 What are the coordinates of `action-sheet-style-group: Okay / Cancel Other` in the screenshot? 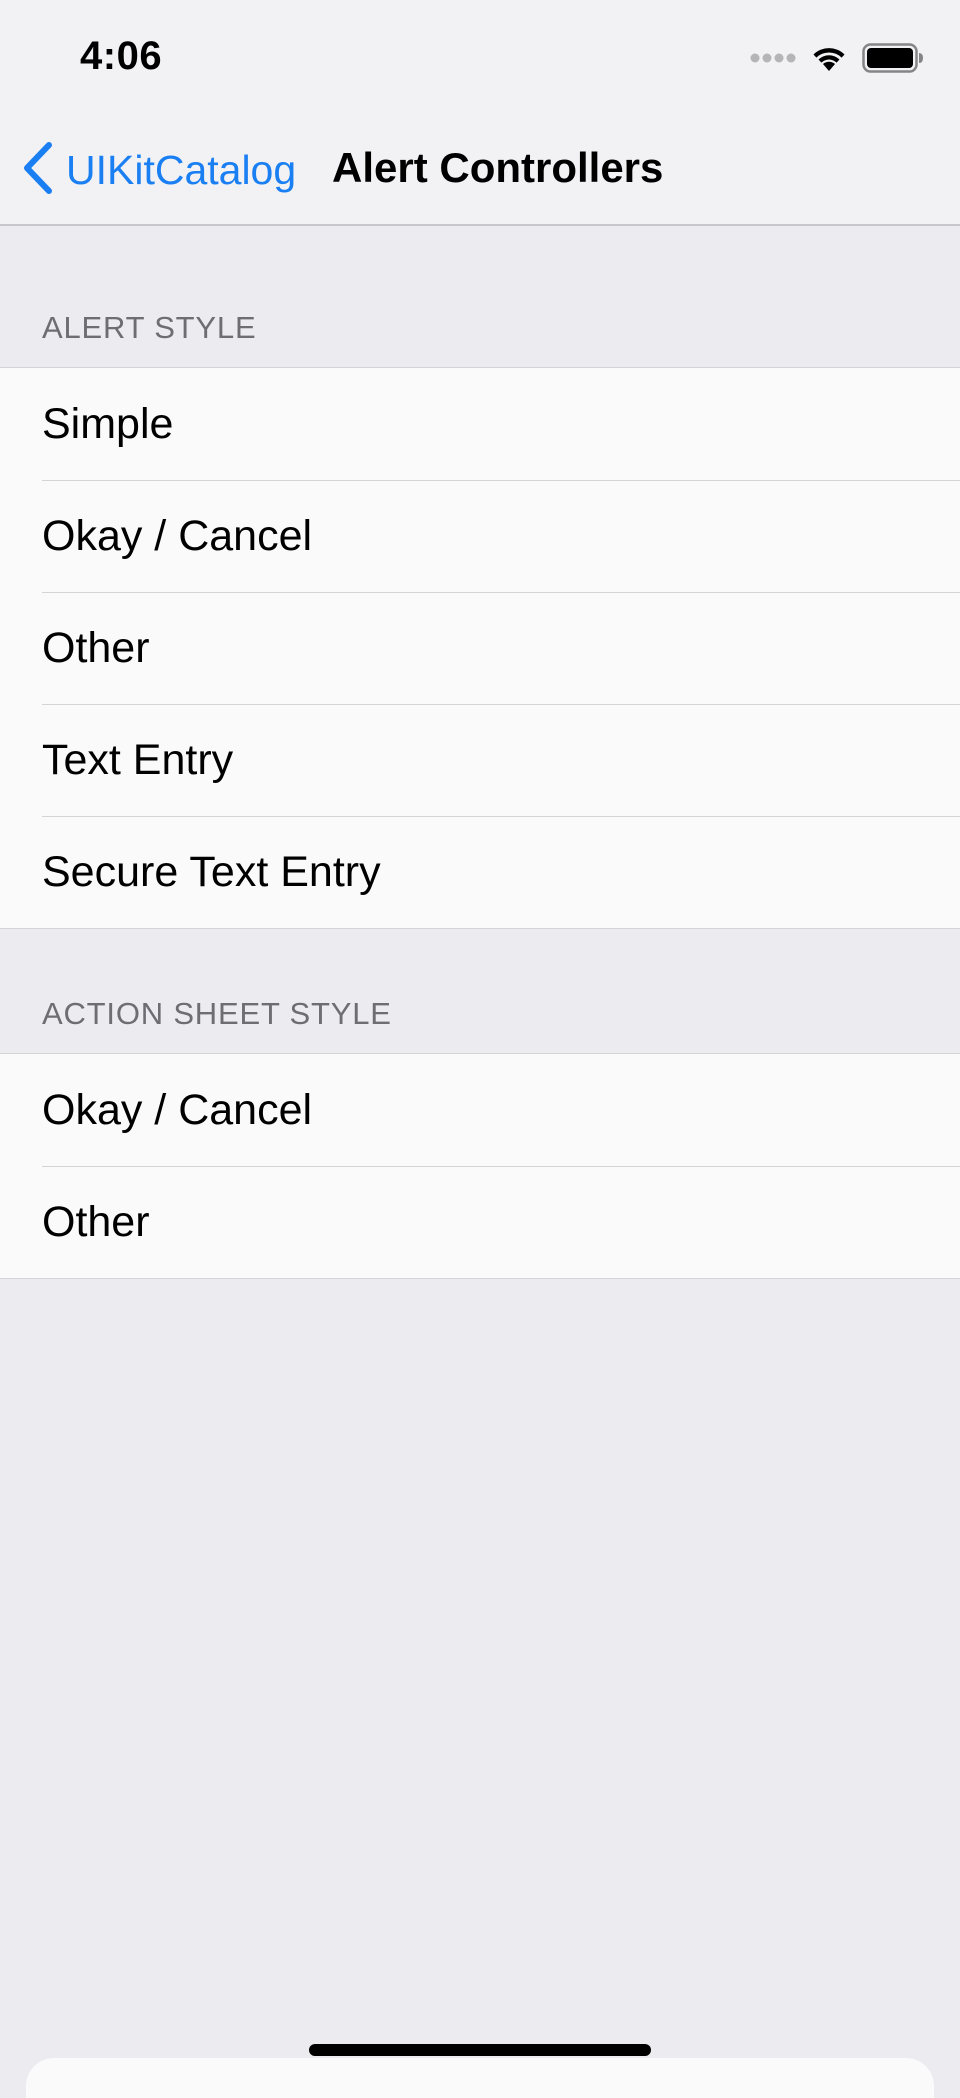 It's located at (480, 1166).